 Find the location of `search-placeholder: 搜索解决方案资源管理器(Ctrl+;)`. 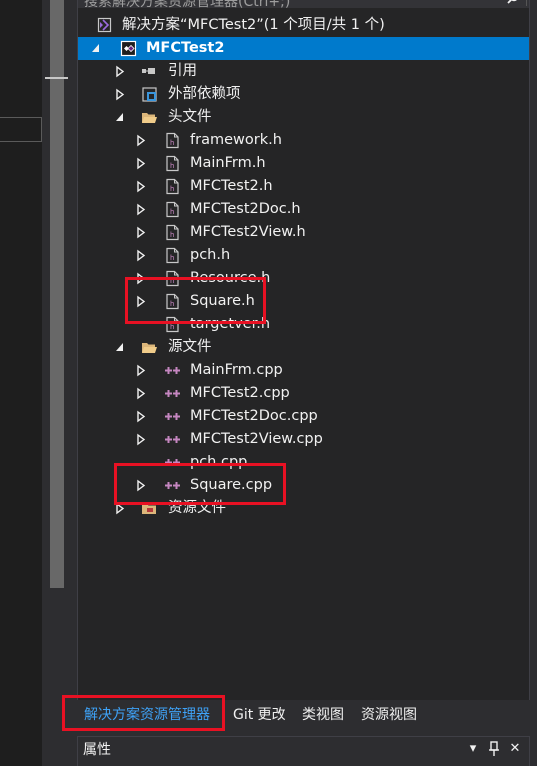

search-placeholder: 搜索解决方案资源管理器(Ctrl+;) is located at coordinates (187, 4).